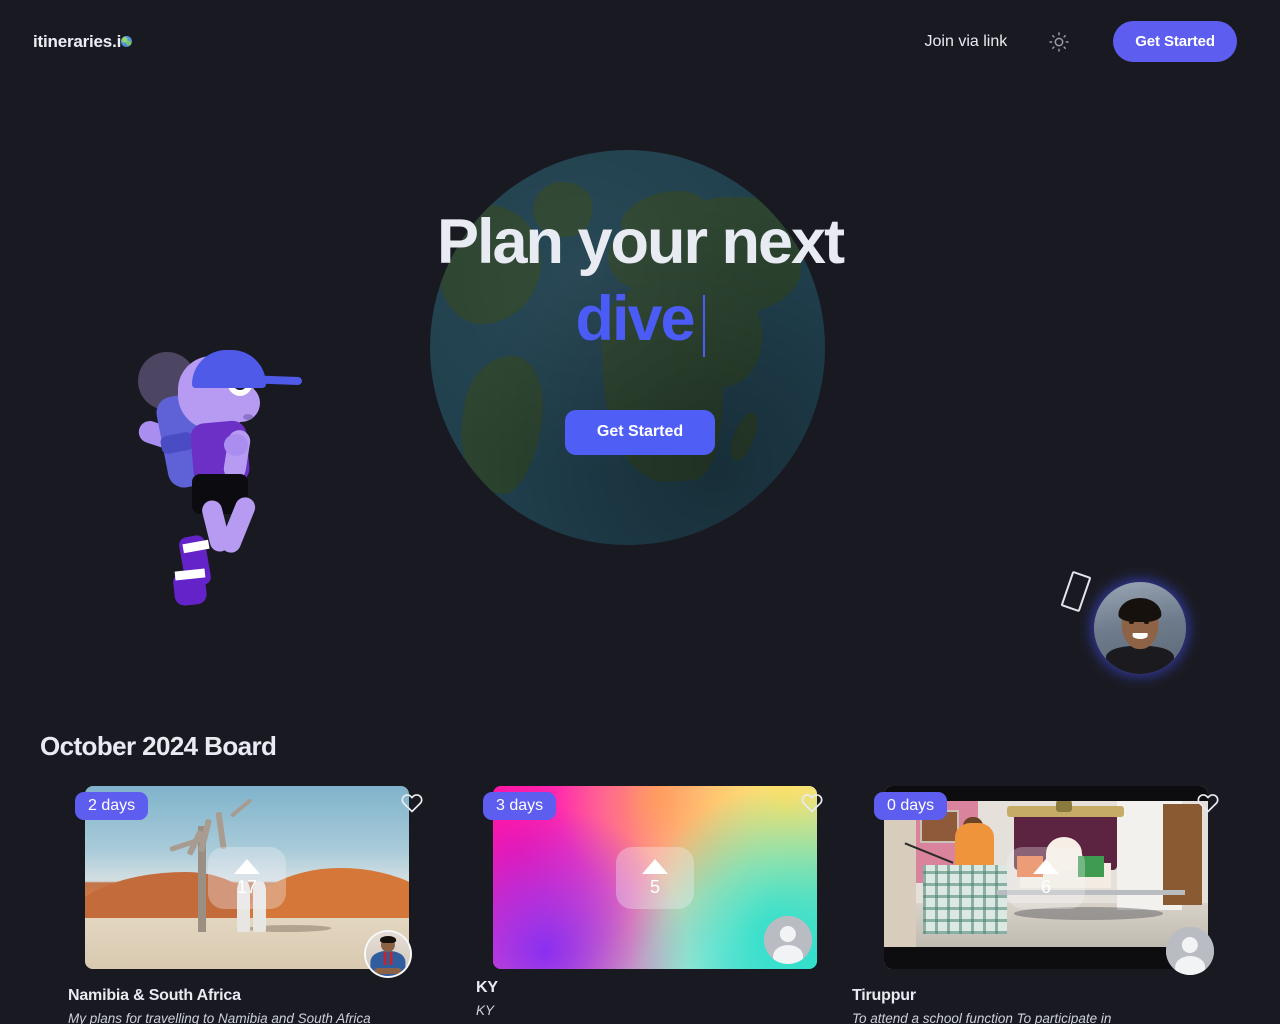 This screenshot has width=1280, height=1024. Describe the element at coordinates (1076, 591) in the screenshot. I see `tilted-rectangle-icon` at that location.